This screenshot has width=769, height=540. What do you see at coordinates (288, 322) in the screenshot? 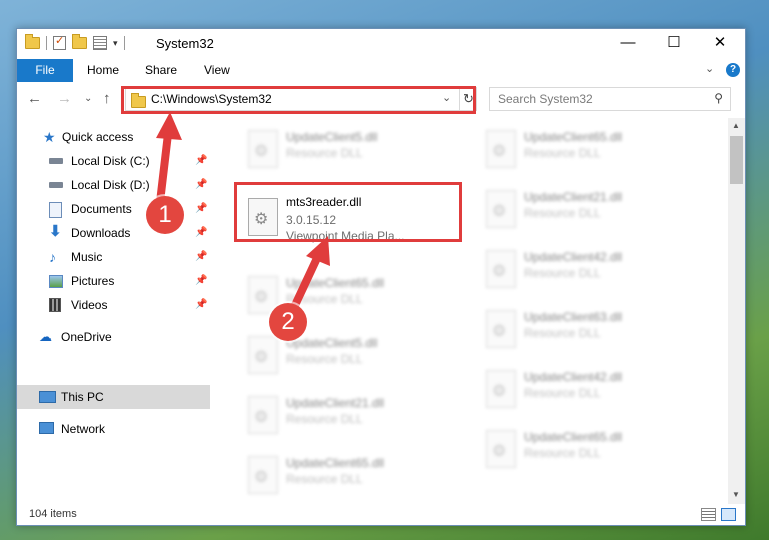
I see `step-badge-2: 2` at bounding box center [288, 322].